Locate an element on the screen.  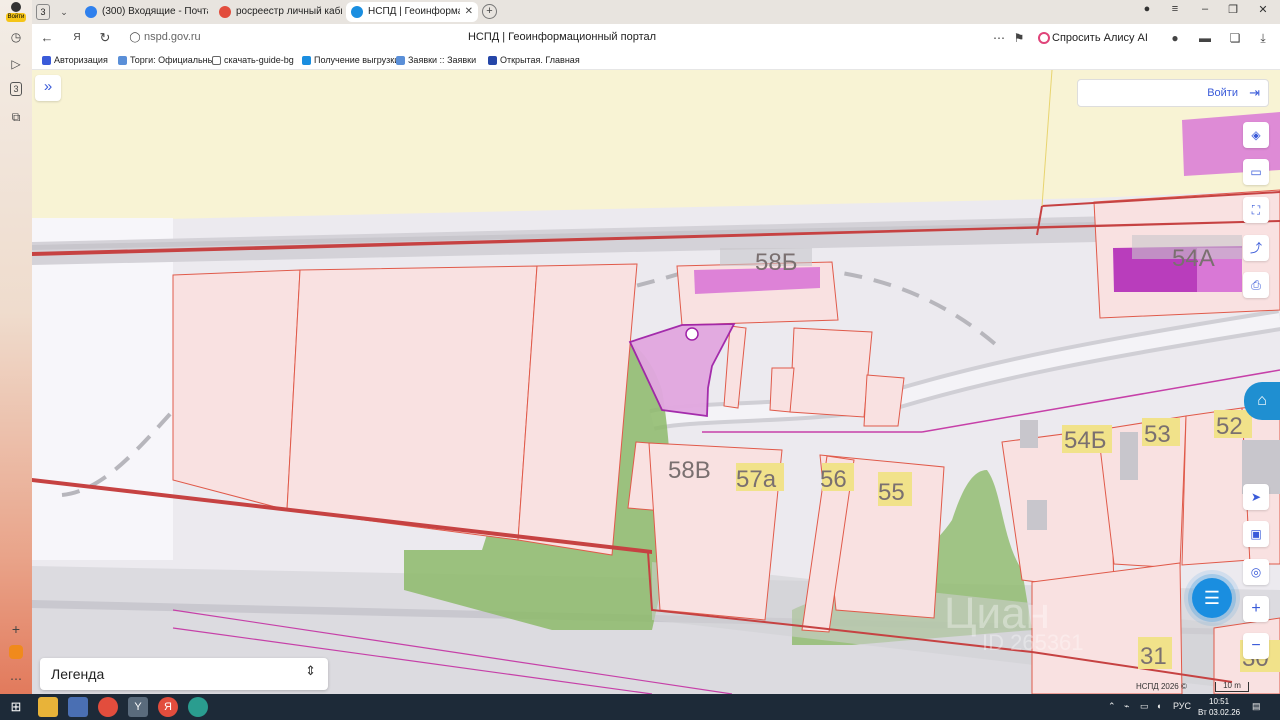
select-area-button: ⛶ is located at coordinates (1256, 210).